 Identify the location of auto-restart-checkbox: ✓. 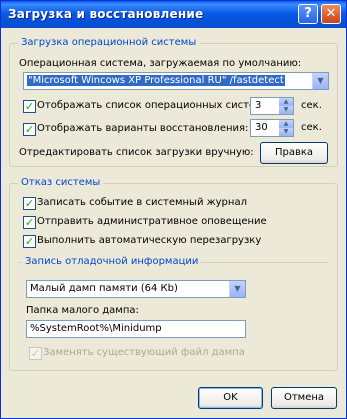
(29, 241).